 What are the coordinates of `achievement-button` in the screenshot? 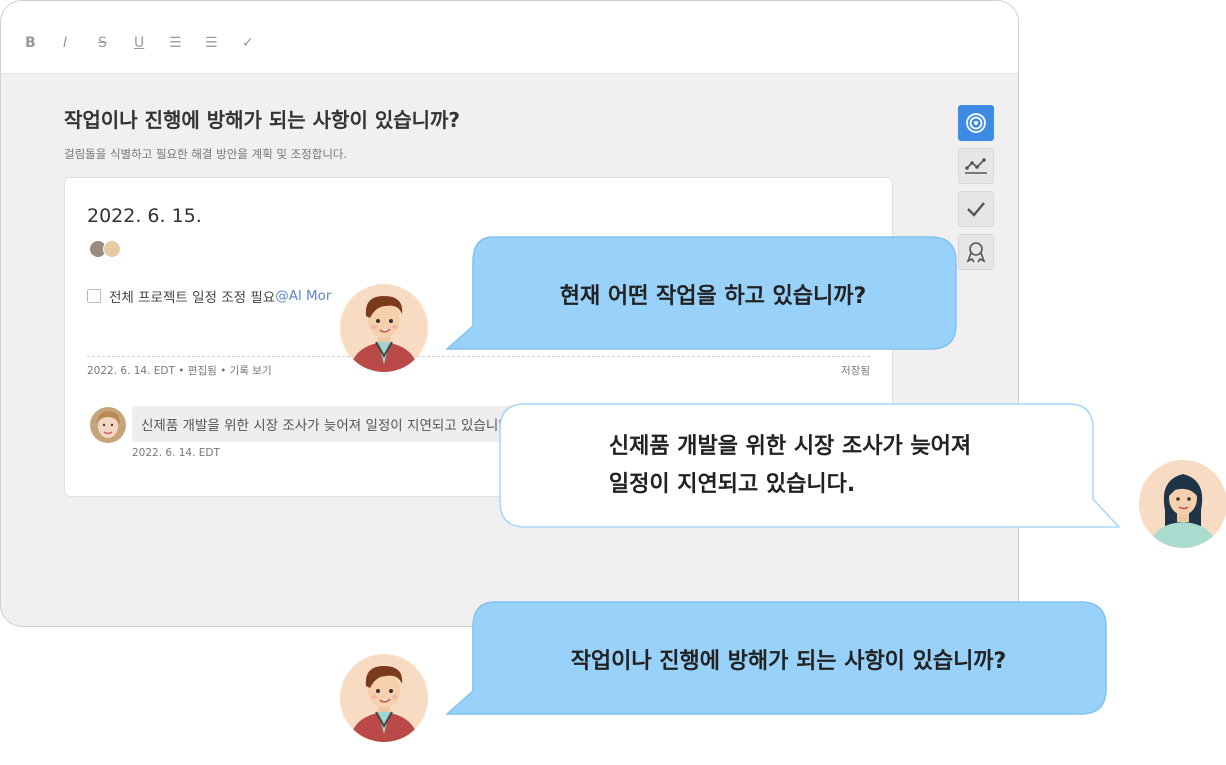 It's located at (976, 252).